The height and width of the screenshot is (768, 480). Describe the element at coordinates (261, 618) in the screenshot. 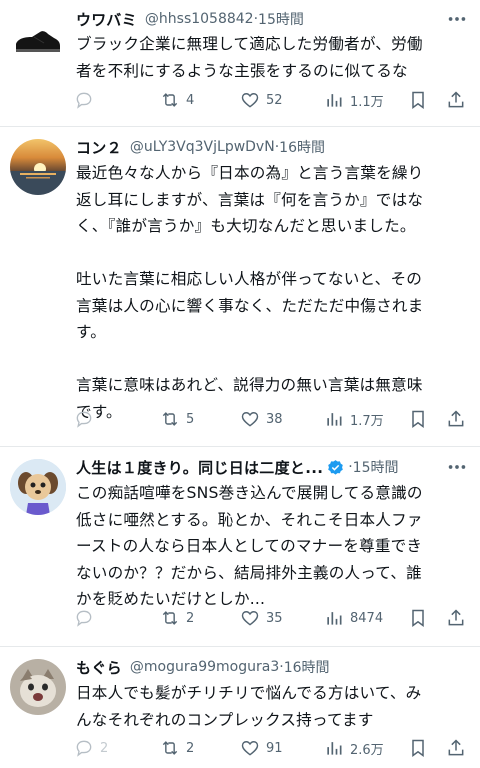

I see `like-button: 35` at that location.